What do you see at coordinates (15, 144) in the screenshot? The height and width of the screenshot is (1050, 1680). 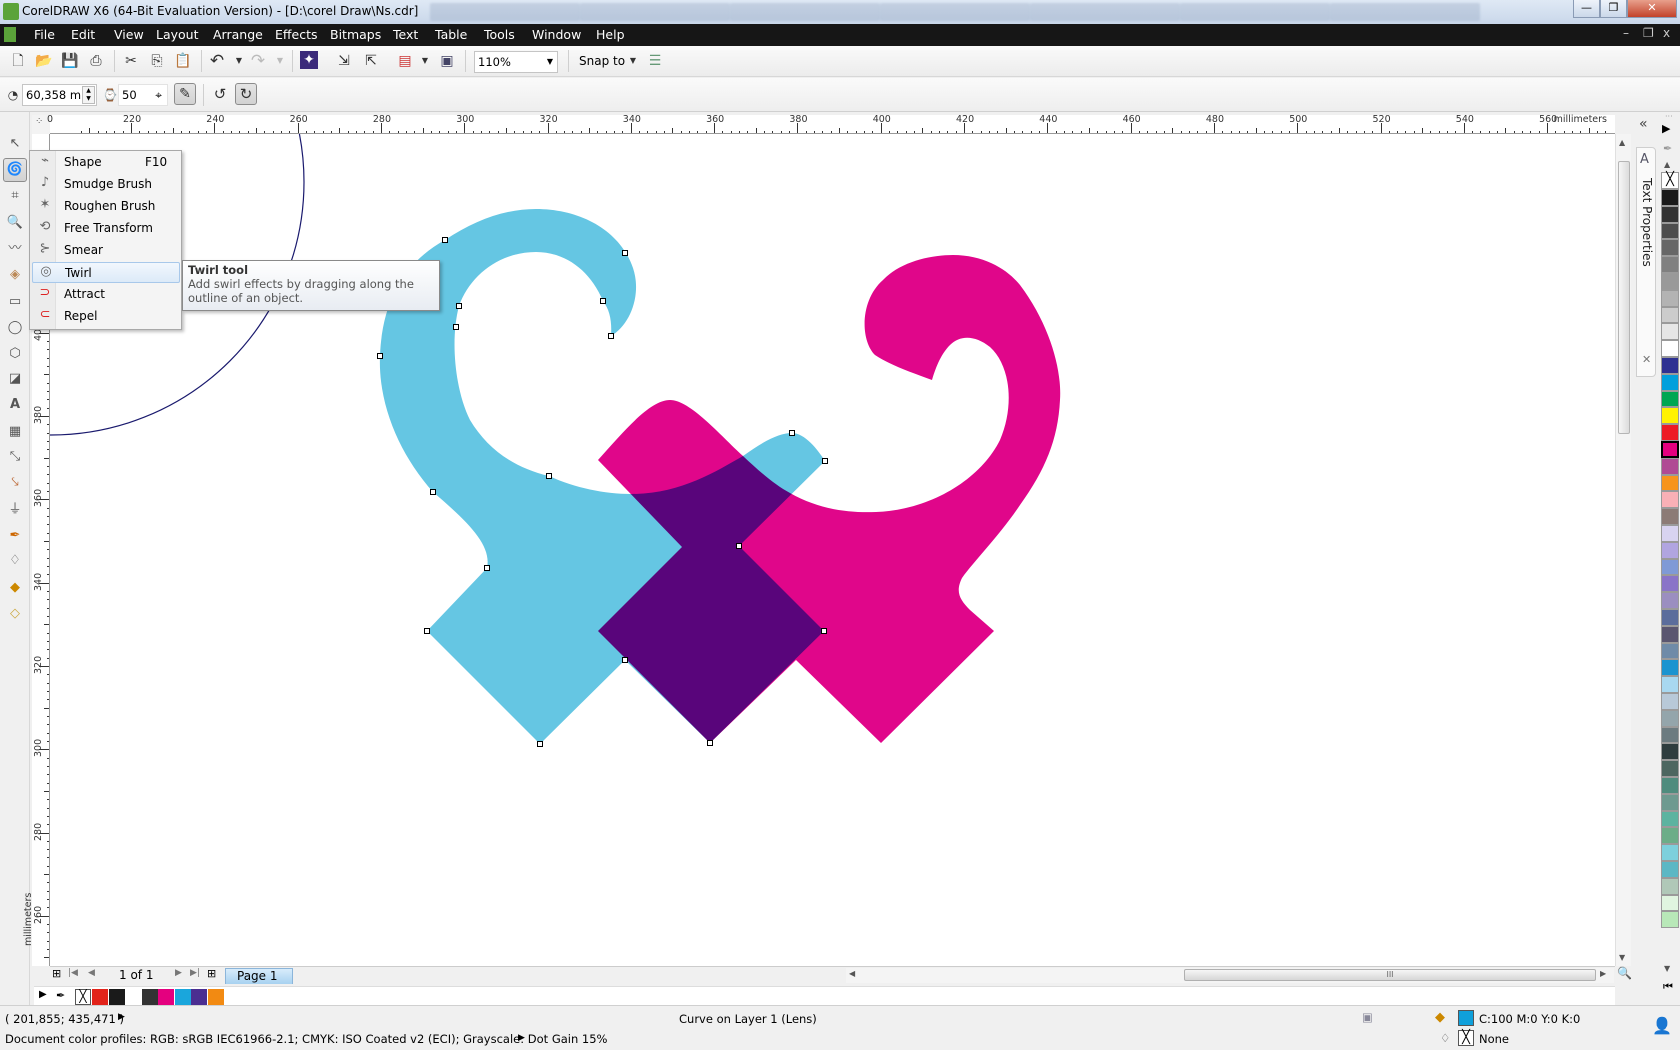 I see `pick-tool-icon: ↖` at bounding box center [15, 144].